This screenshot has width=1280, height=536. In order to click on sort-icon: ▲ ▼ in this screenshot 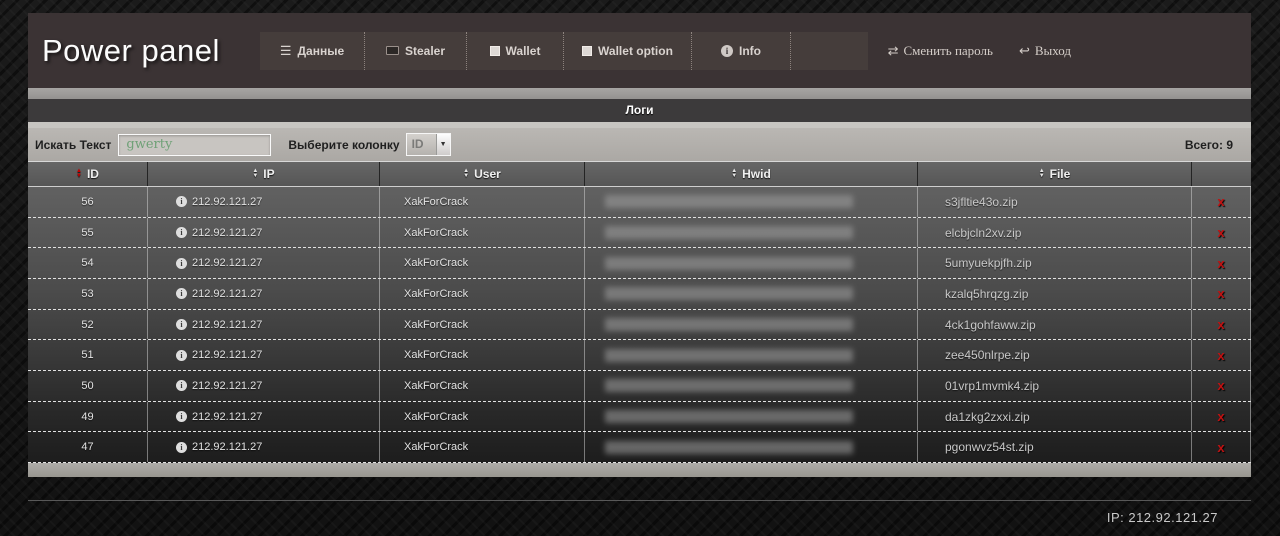, I will do `click(1041, 173)`.